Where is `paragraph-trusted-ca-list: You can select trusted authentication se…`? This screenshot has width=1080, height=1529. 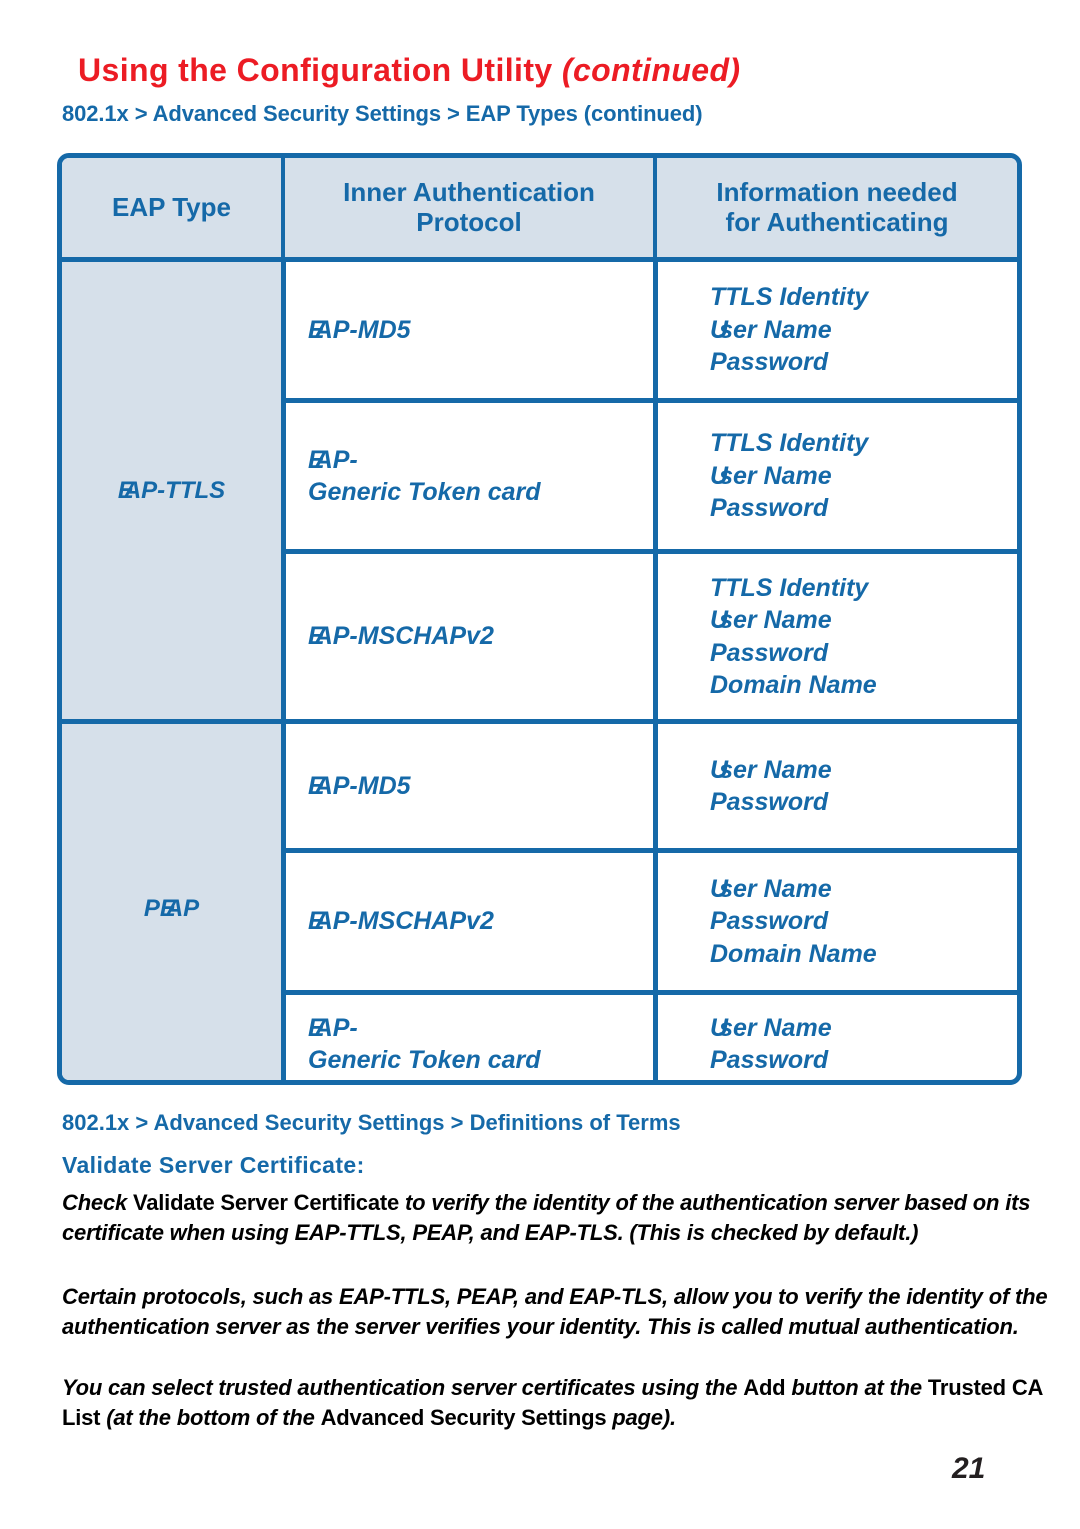
paragraph-trusted-ca-list: You can select trusted authentication se… is located at coordinates (571, 1403).